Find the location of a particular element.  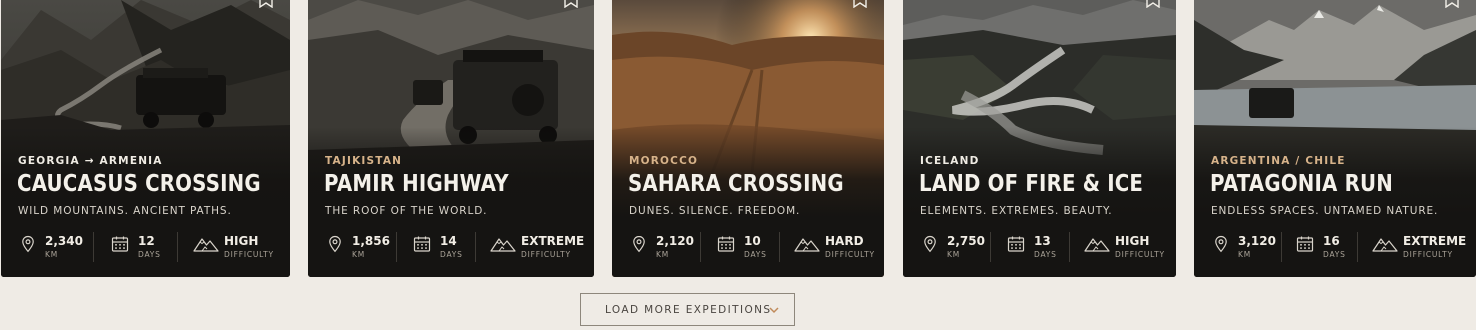

card-stats: 1,856 KM 14 DAYS EXTREME DIFFICULTY is located at coordinates (451, 247).